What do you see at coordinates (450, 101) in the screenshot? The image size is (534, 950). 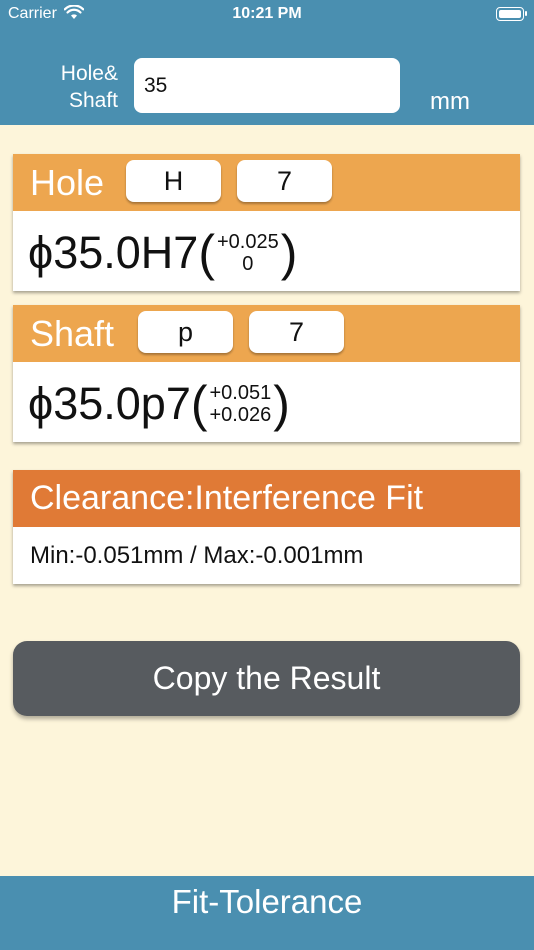 I see `unit-label: mm` at bounding box center [450, 101].